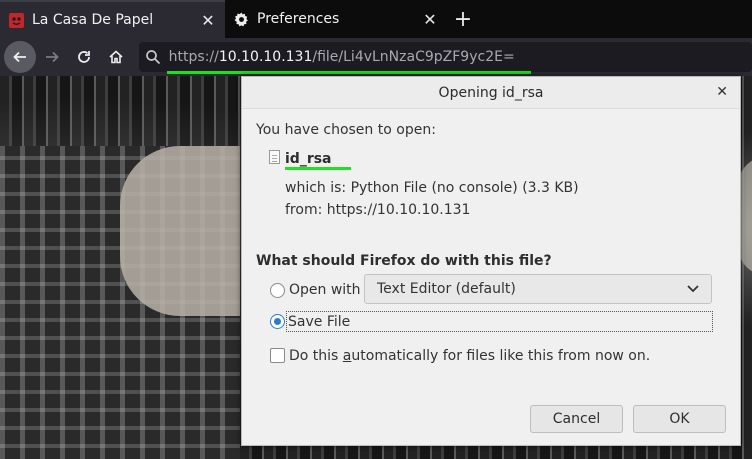 This screenshot has height=459, width=752. What do you see at coordinates (348, 72) in the screenshot?
I see `url-highlight-underline` at bounding box center [348, 72].